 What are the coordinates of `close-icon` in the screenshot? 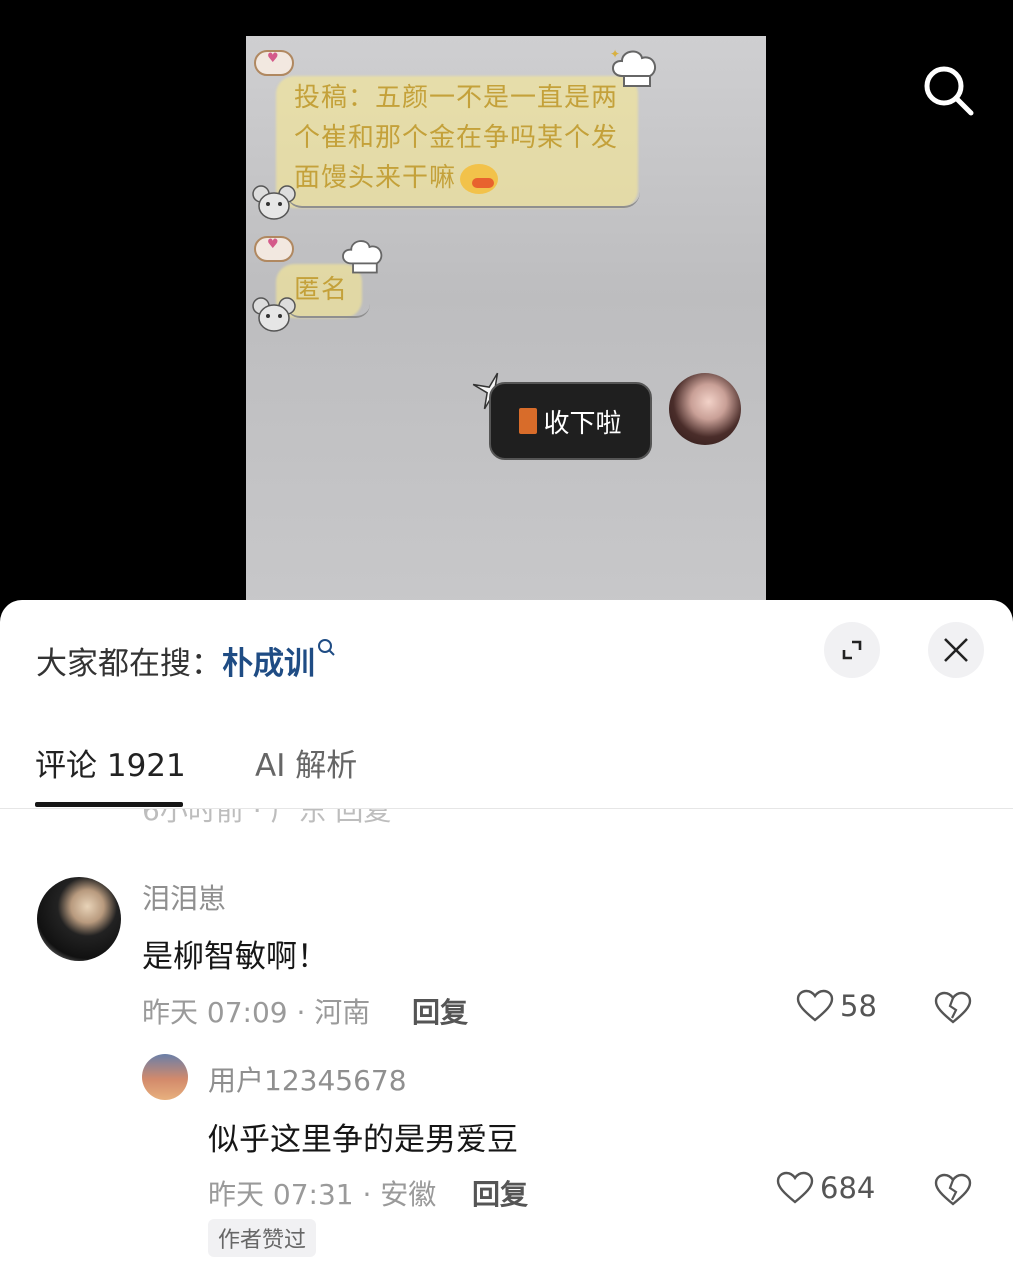 It's located at (956, 650).